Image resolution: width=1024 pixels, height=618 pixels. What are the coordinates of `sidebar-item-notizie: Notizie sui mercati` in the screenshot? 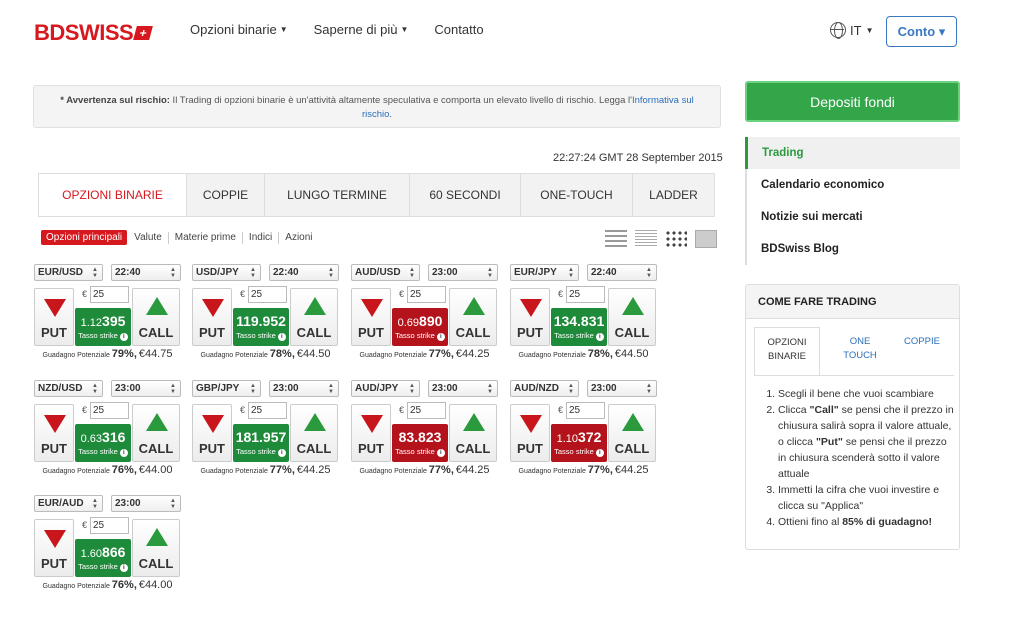 It's located at (852, 217).